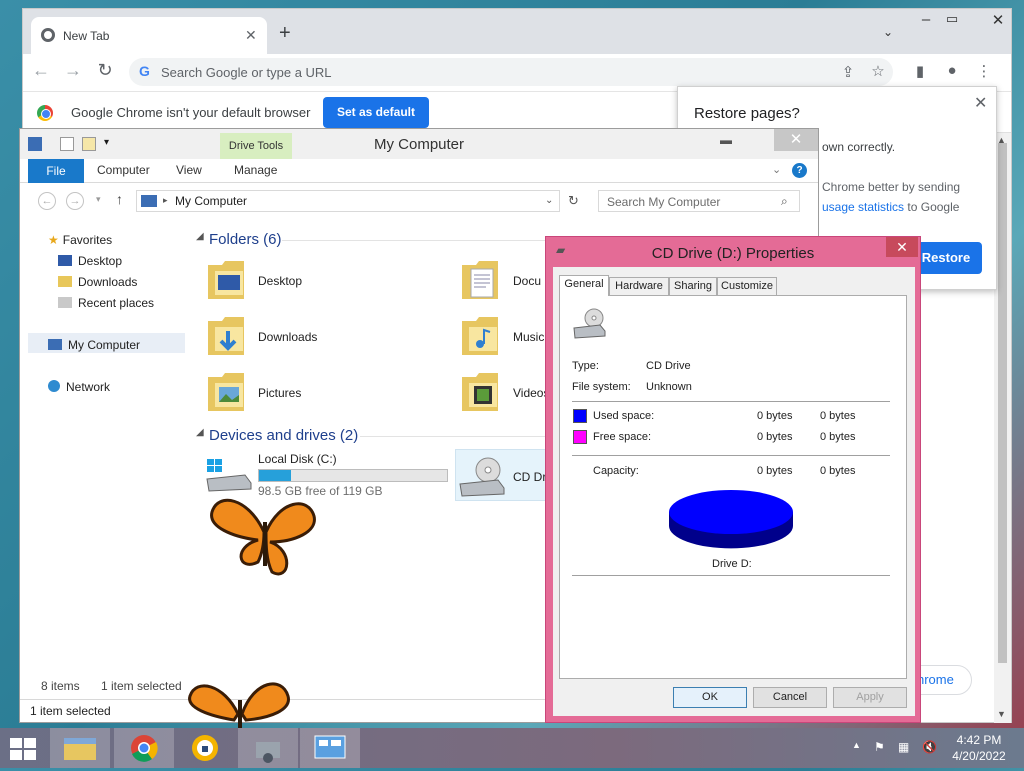  I want to click on address-bar: ▸ My Computer ⌄, so click(348, 201).